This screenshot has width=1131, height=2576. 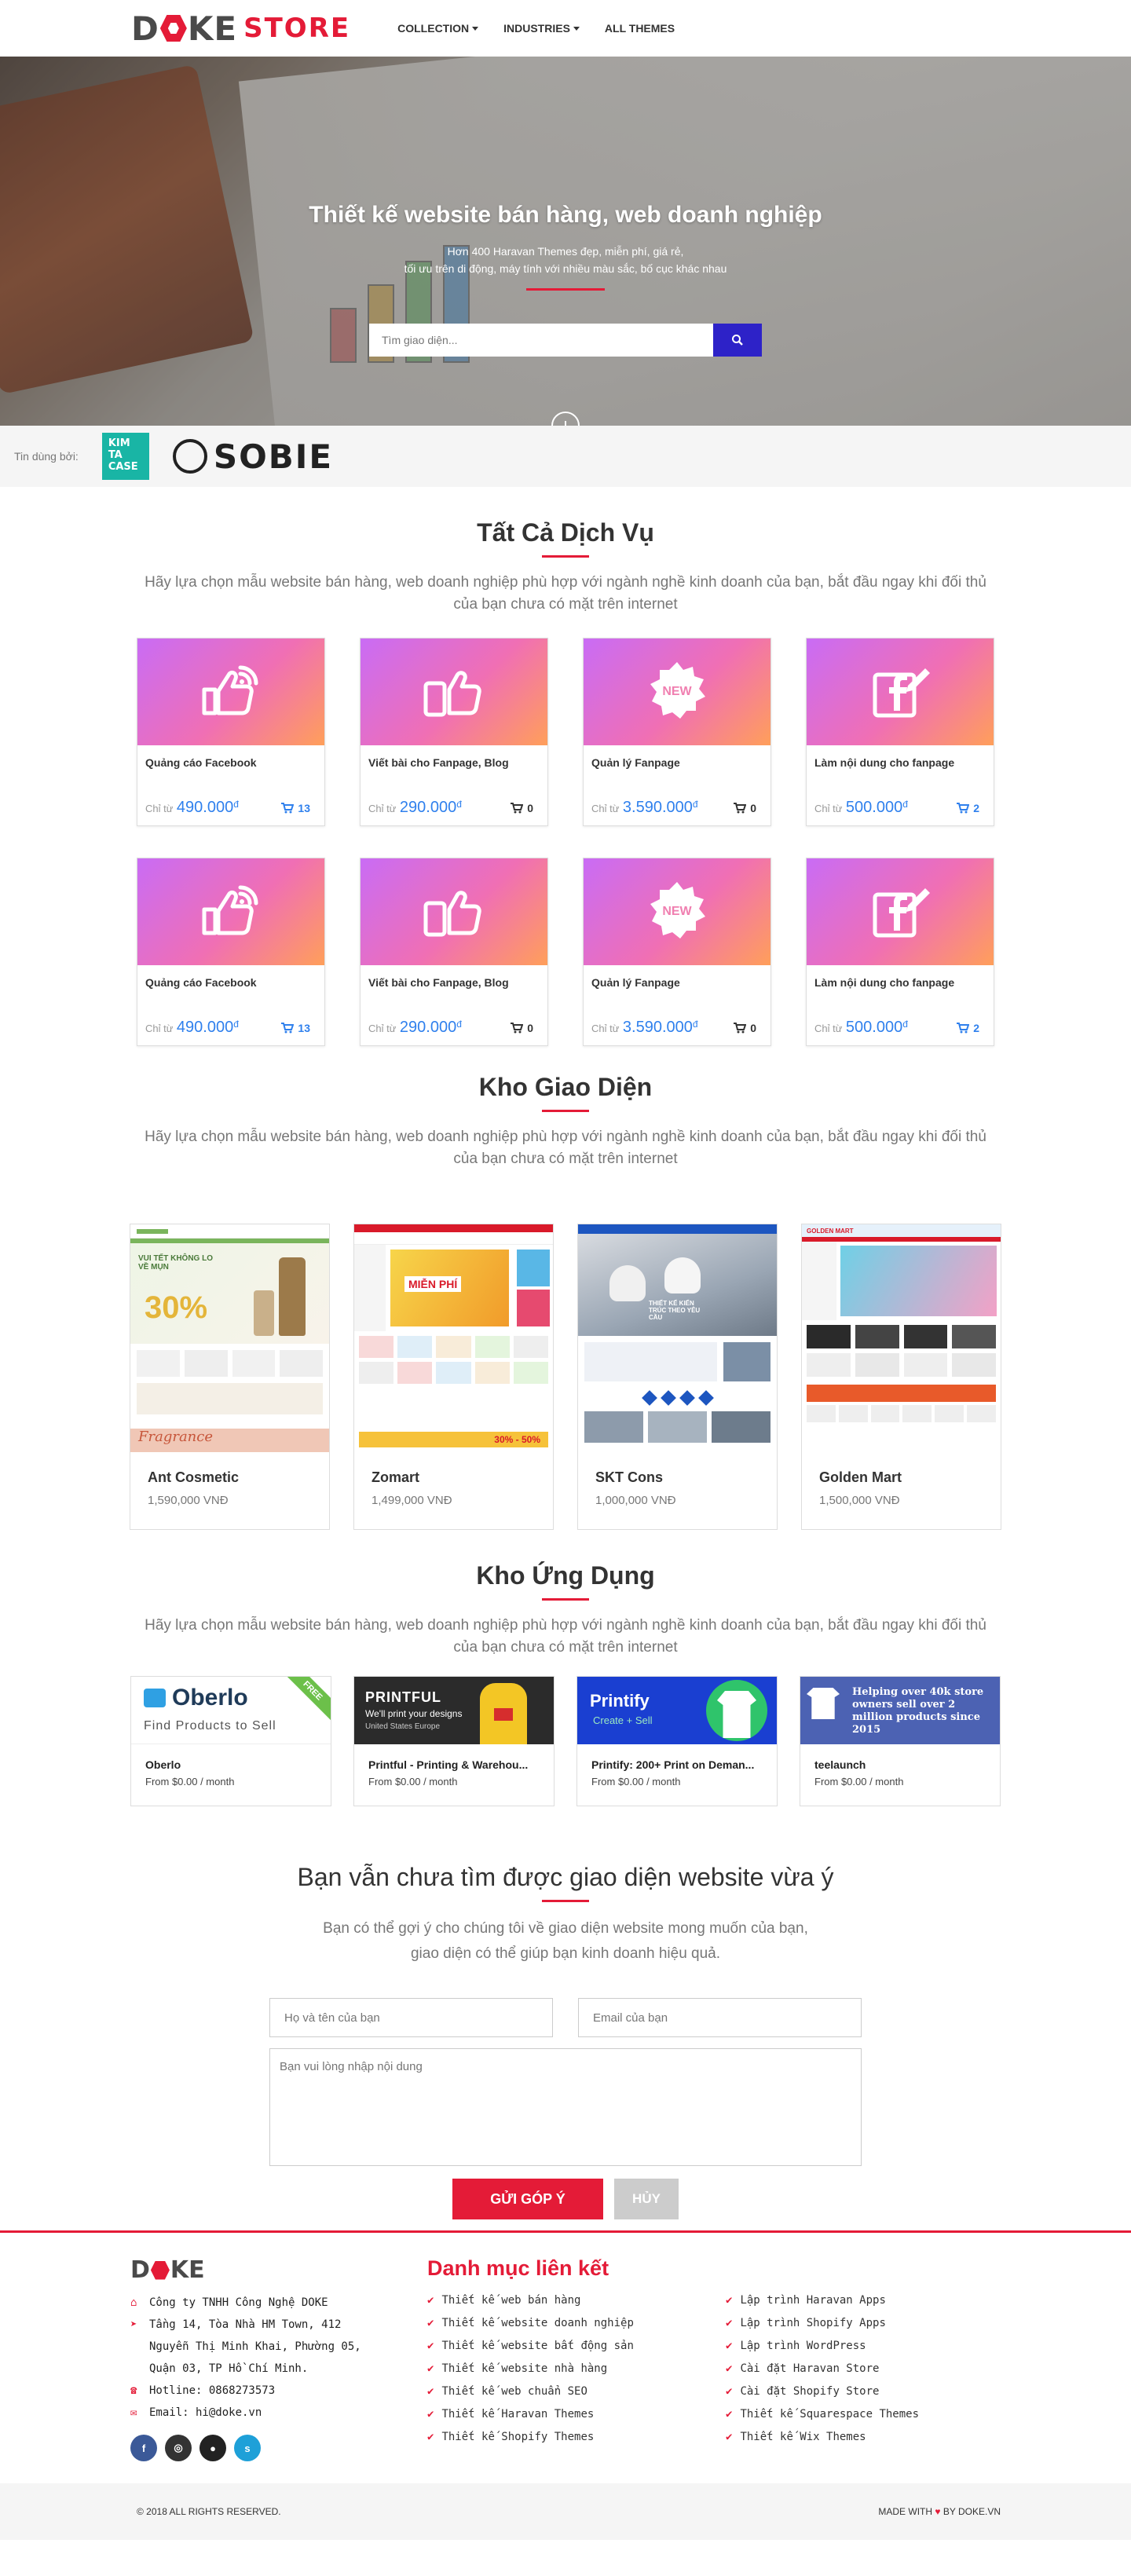 I want to click on price-value: 490.000, so click(x=205, y=808).